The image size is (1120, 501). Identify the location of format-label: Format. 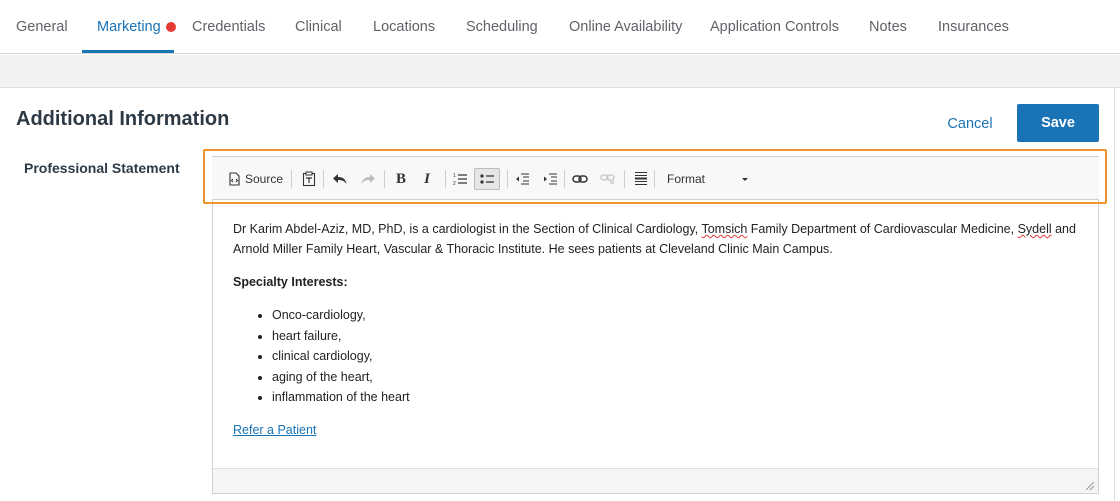
(686, 179).